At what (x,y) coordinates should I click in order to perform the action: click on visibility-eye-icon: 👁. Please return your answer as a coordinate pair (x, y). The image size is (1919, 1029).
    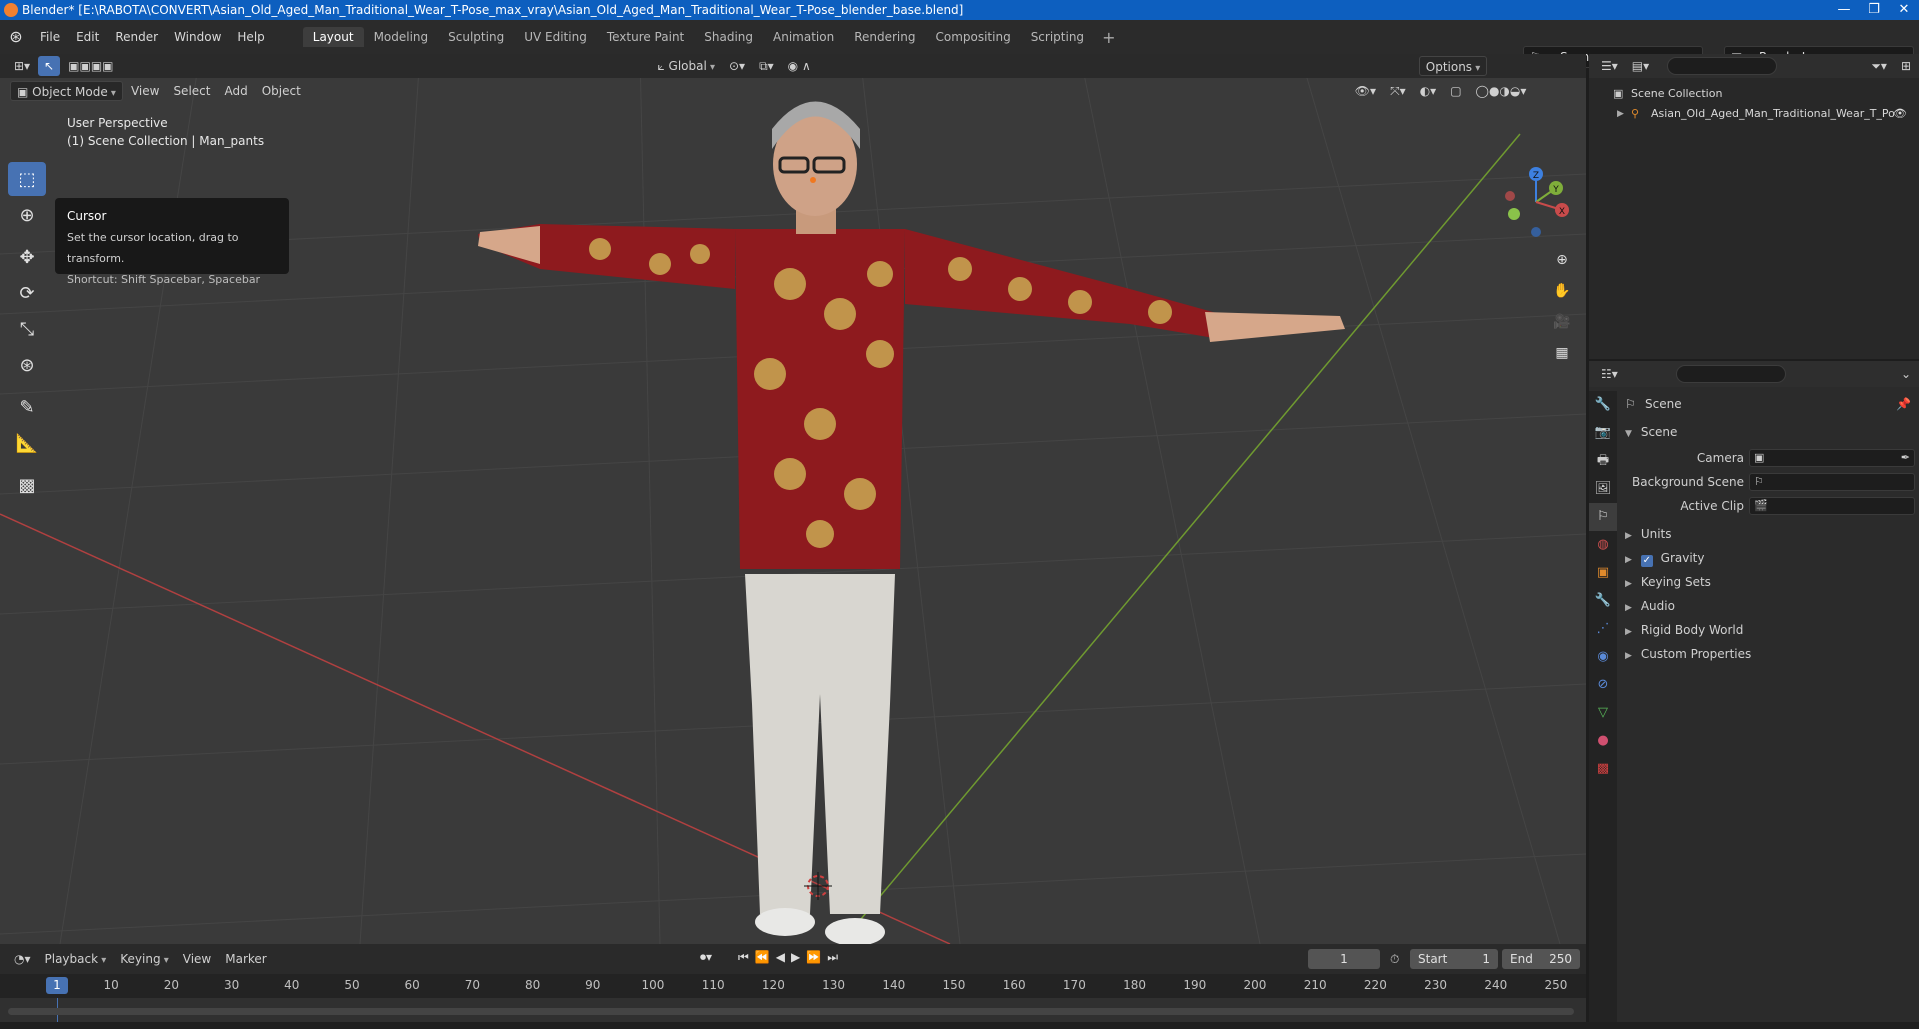
    Looking at the image, I should click on (1900, 114).